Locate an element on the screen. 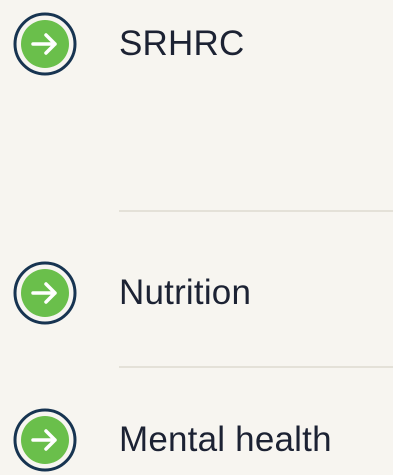 The image size is (393, 475). topic-label: Mental health is located at coordinates (225, 439).